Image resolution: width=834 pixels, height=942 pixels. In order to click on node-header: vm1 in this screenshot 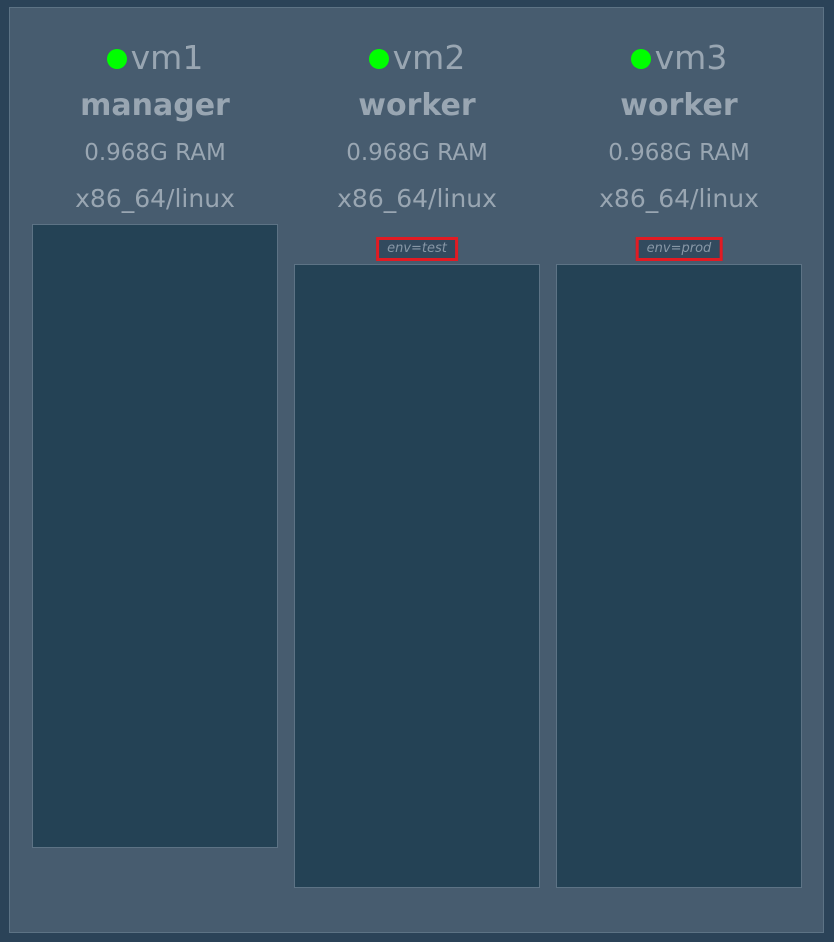, I will do `click(155, 58)`.